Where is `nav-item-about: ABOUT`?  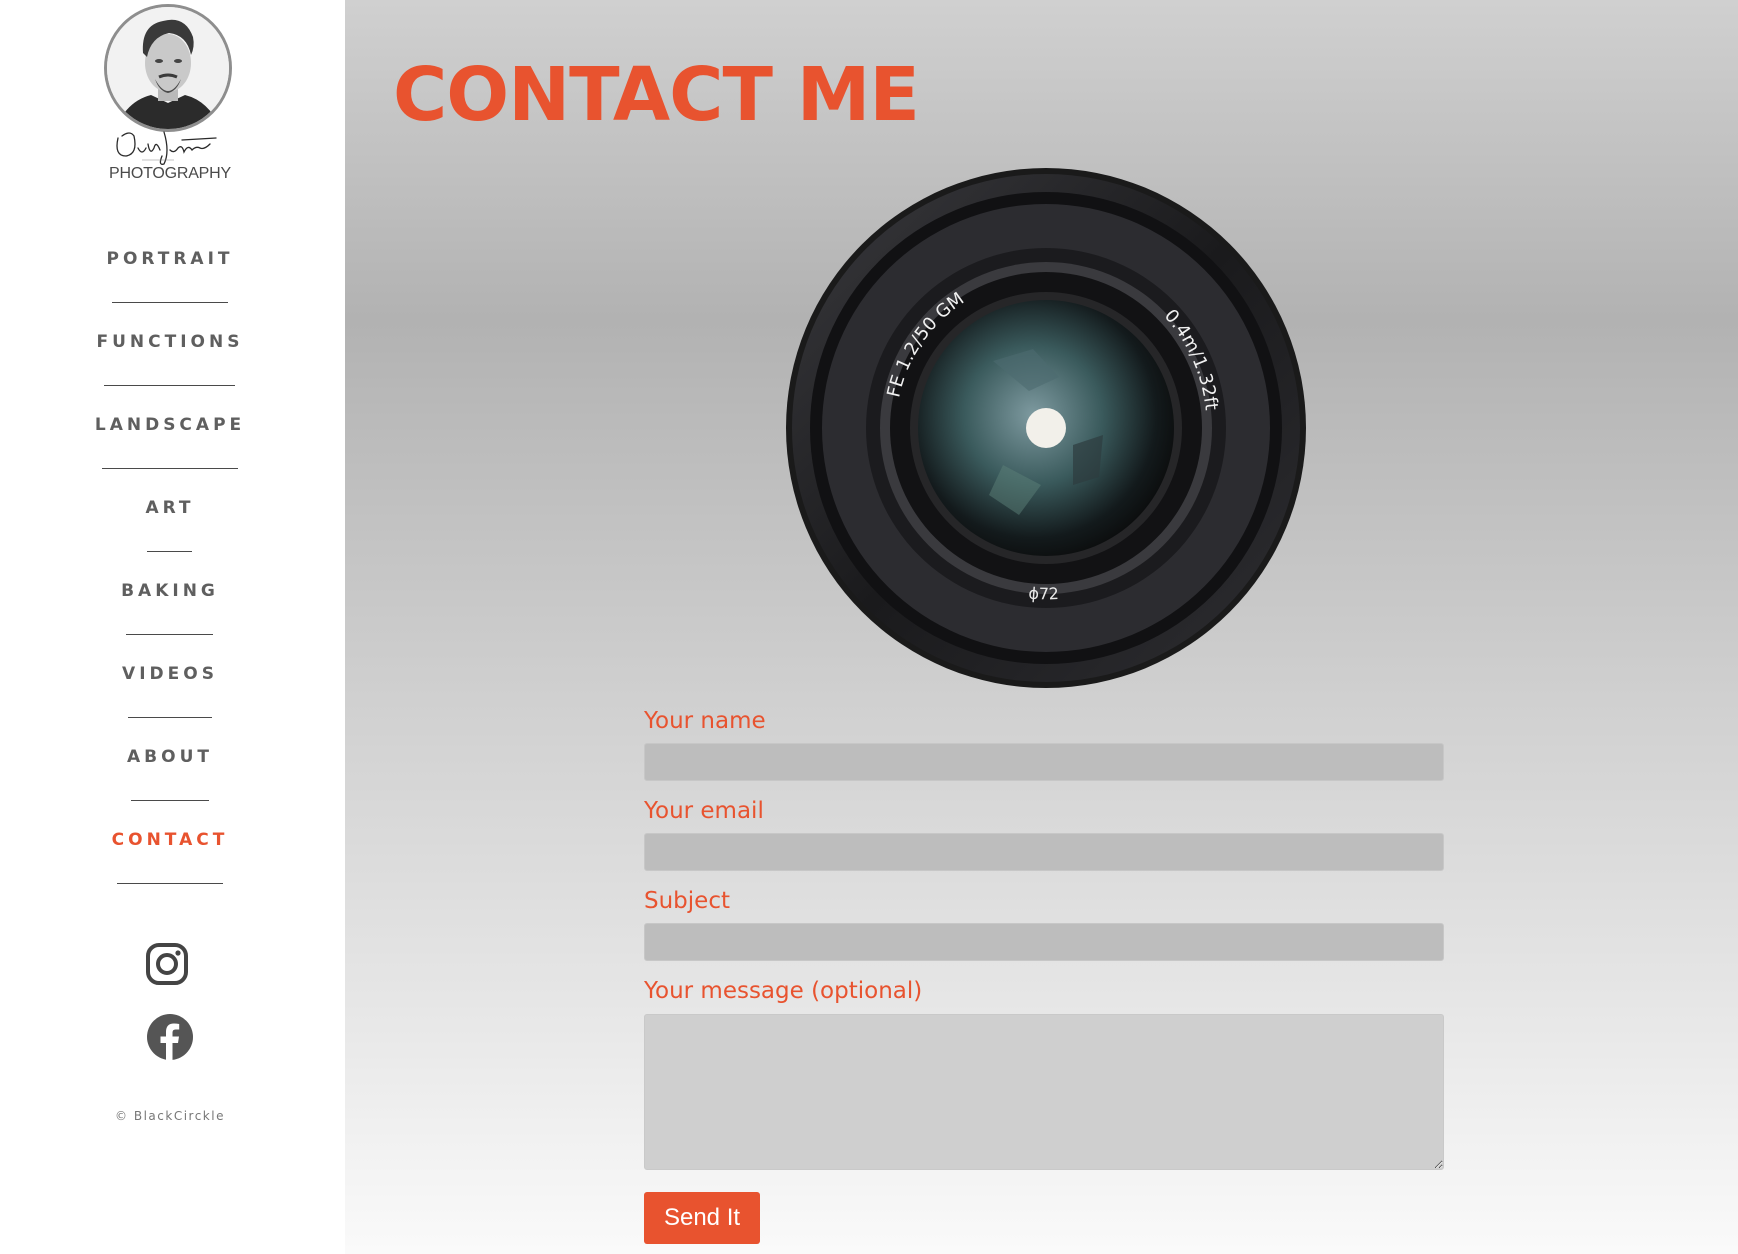 nav-item-about: ABOUT is located at coordinates (170, 757).